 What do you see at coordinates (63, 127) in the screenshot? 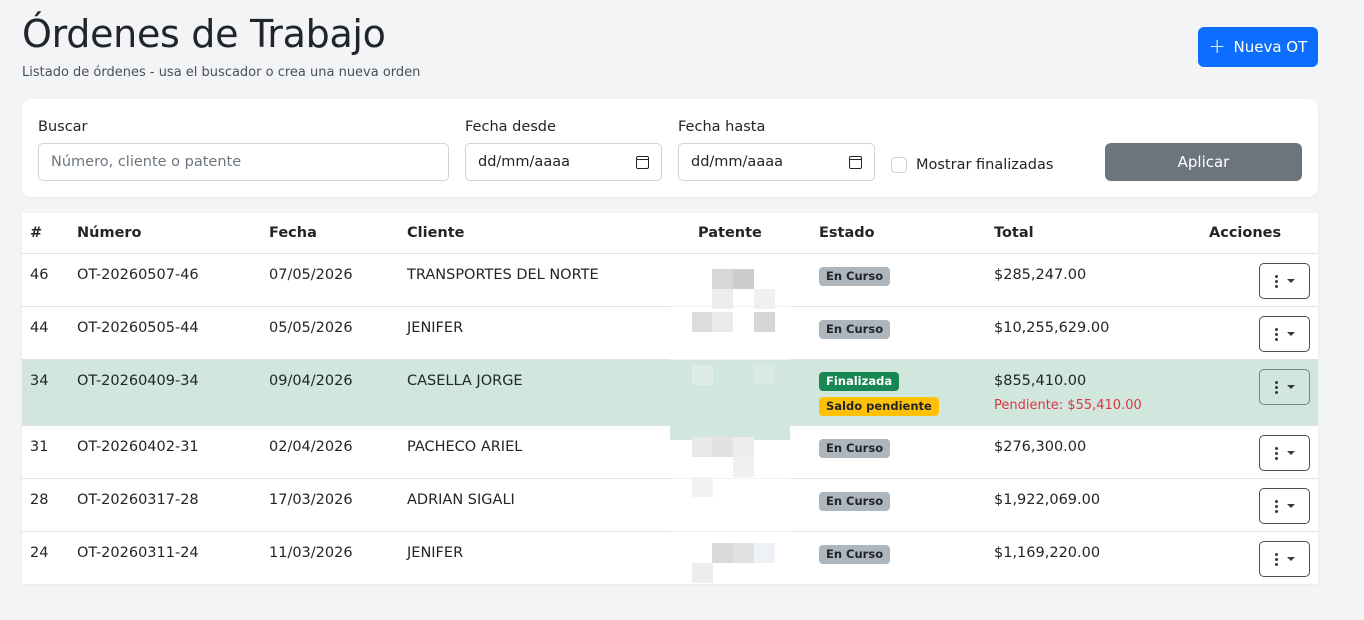
I see `search-label: Buscar` at bounding box center [63, 127].